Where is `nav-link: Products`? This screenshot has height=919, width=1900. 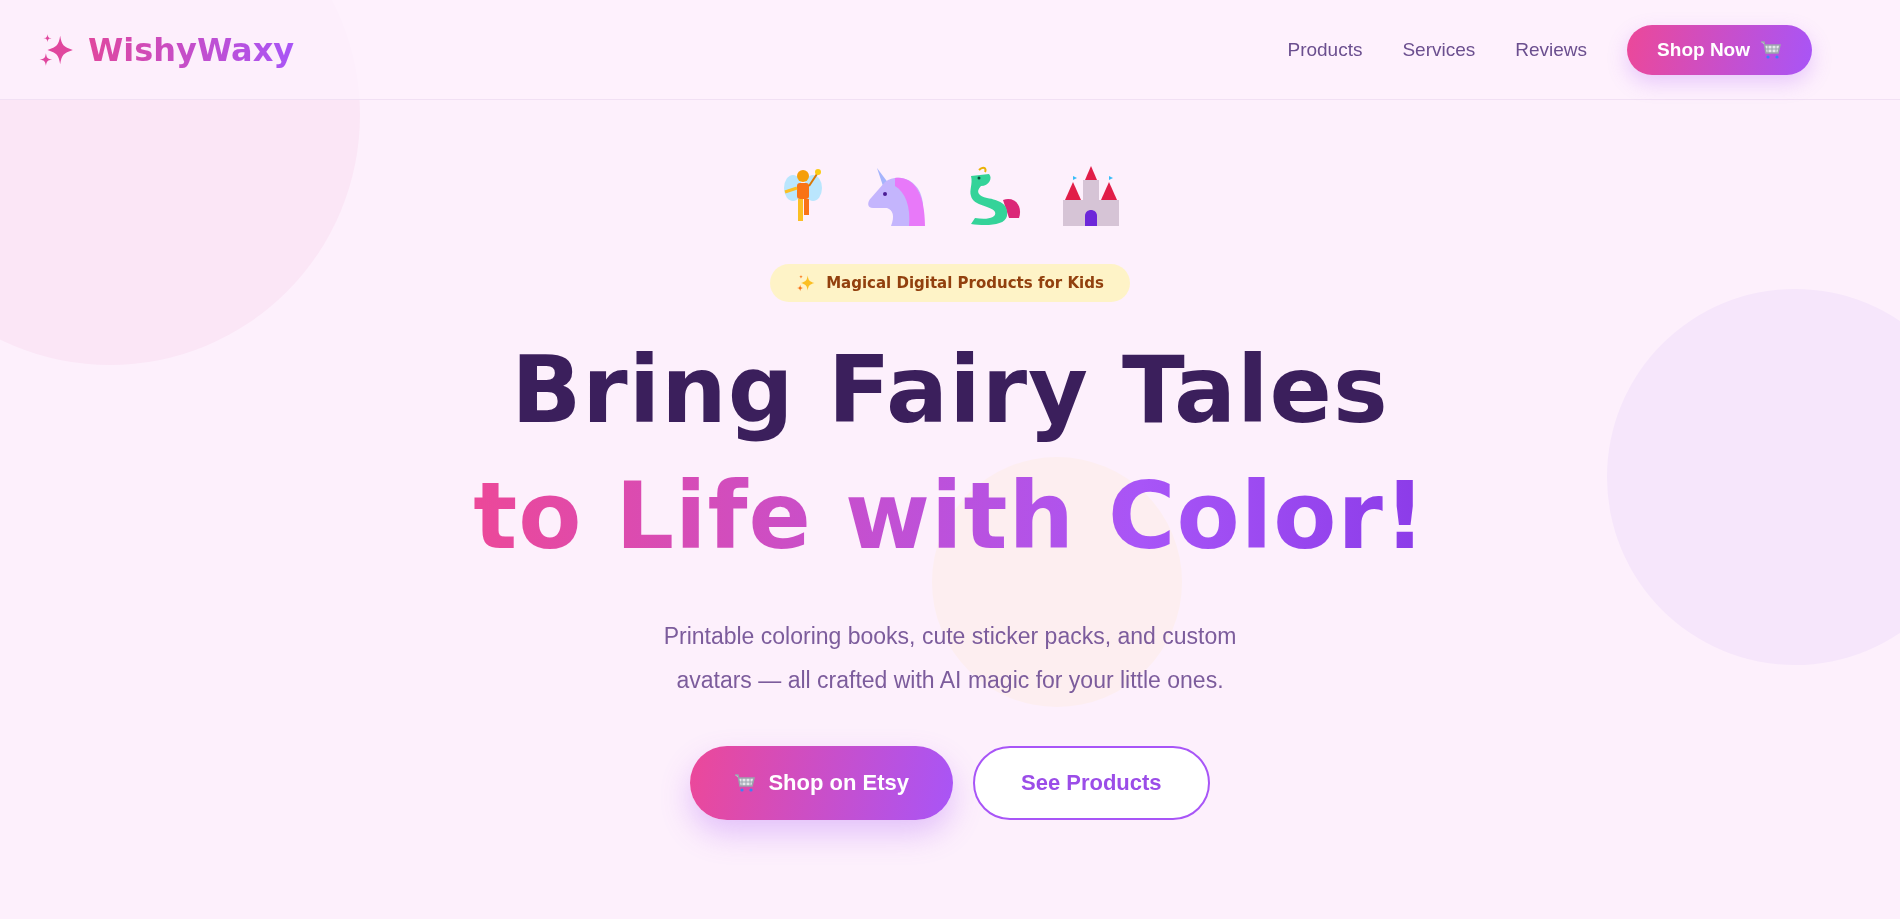
nav-link: Products is located at coordinates (1325, 49).